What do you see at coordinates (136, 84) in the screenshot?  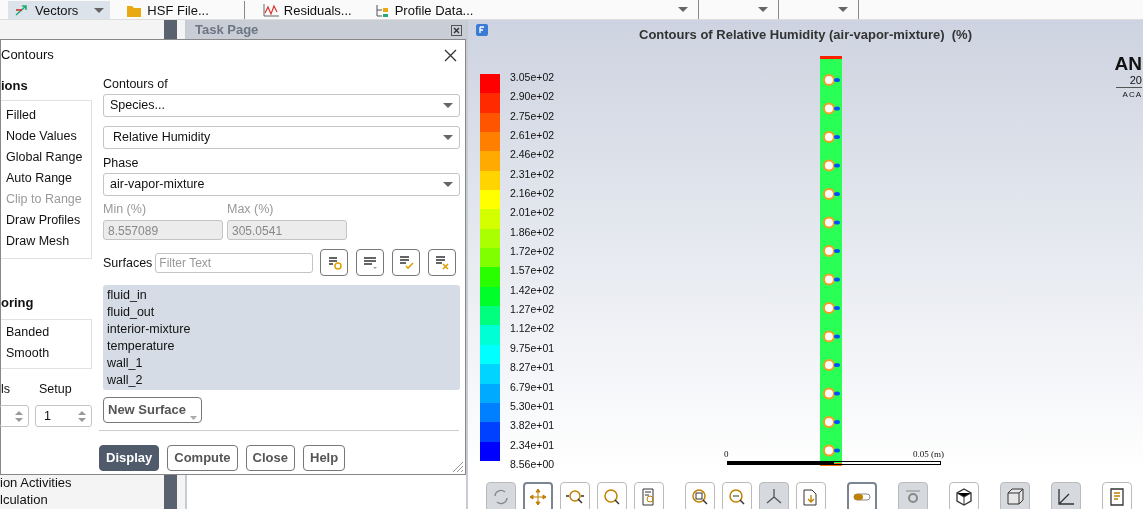 I see `field-label: Contours of` at bounding box center [136, 84].